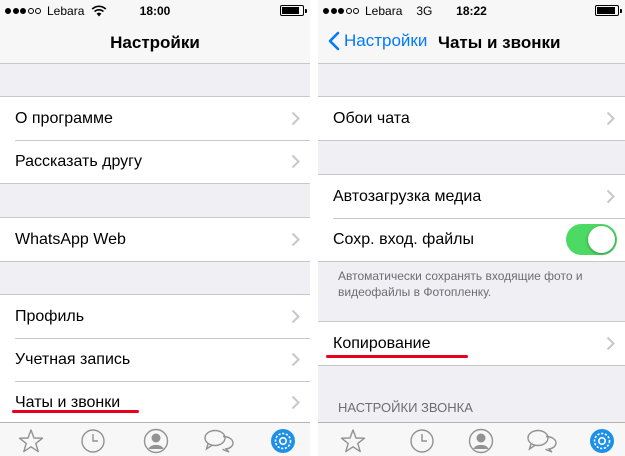 This screenshot has width=625, height=456. I want to click on settings-group-media: Автозагрузка медиа Сохр. вход. файлы, so click(471, 218).